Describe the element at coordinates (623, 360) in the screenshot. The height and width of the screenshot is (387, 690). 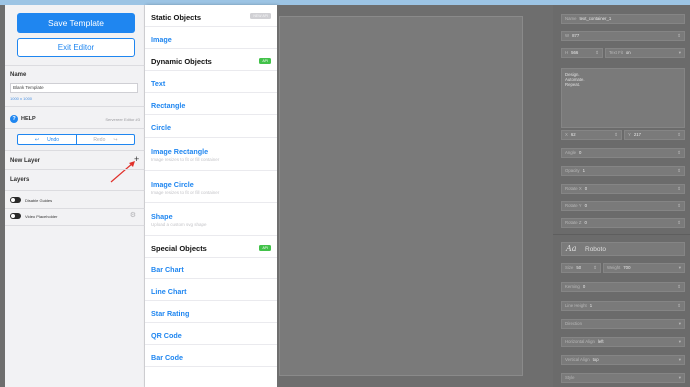
I see `vertical-align-select: Vertical Align top ▾` at that location.